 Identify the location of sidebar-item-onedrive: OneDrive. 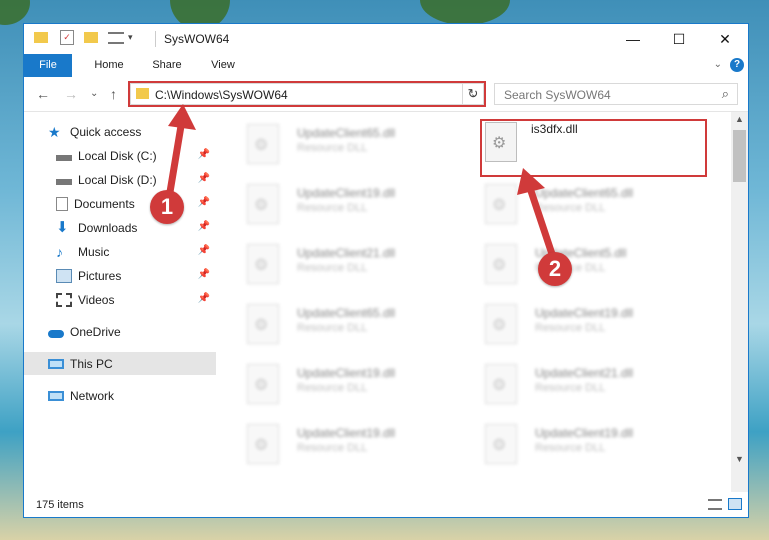
(120, 331).